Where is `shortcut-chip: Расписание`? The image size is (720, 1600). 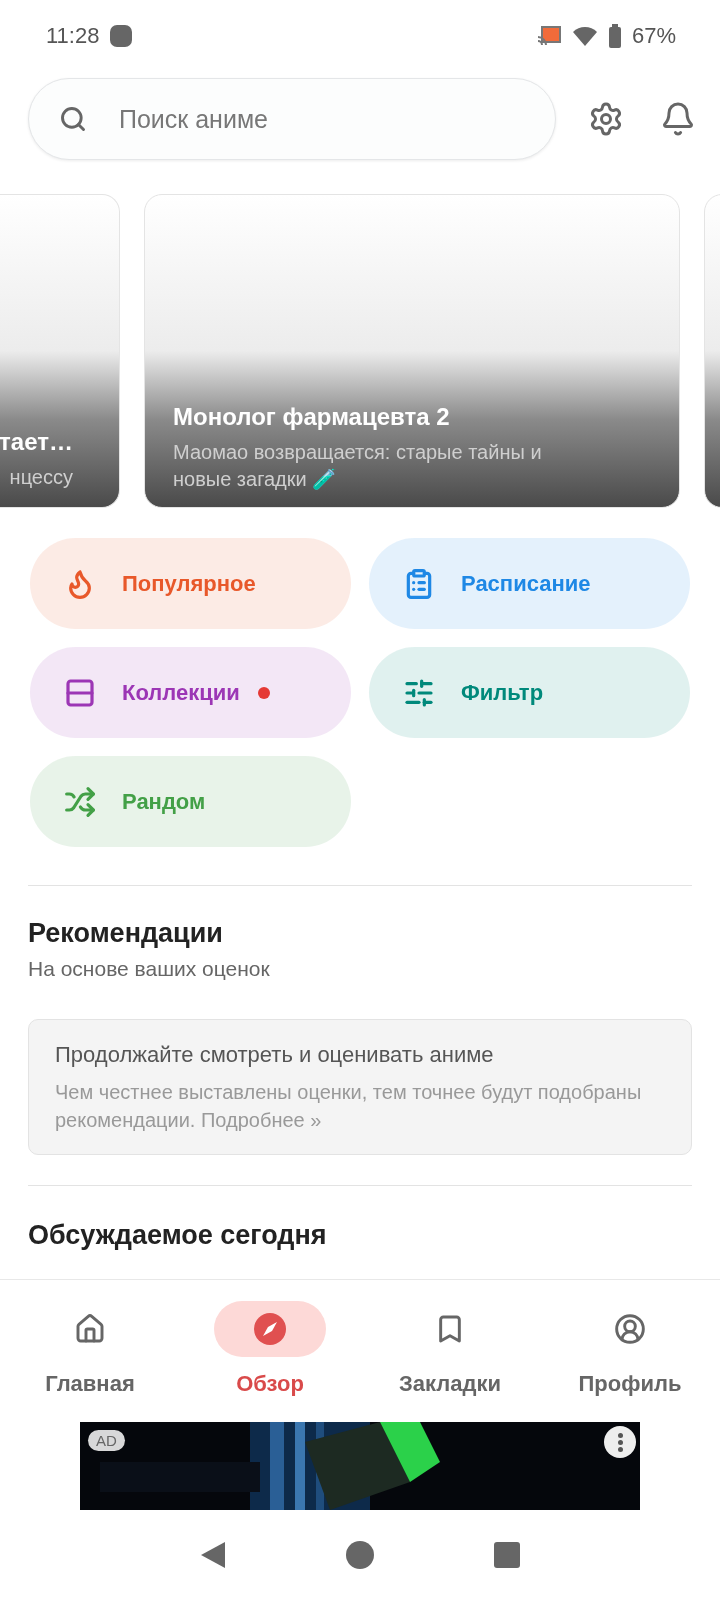
shortcut-chip: Расписание is located at coordinates (529, 583).